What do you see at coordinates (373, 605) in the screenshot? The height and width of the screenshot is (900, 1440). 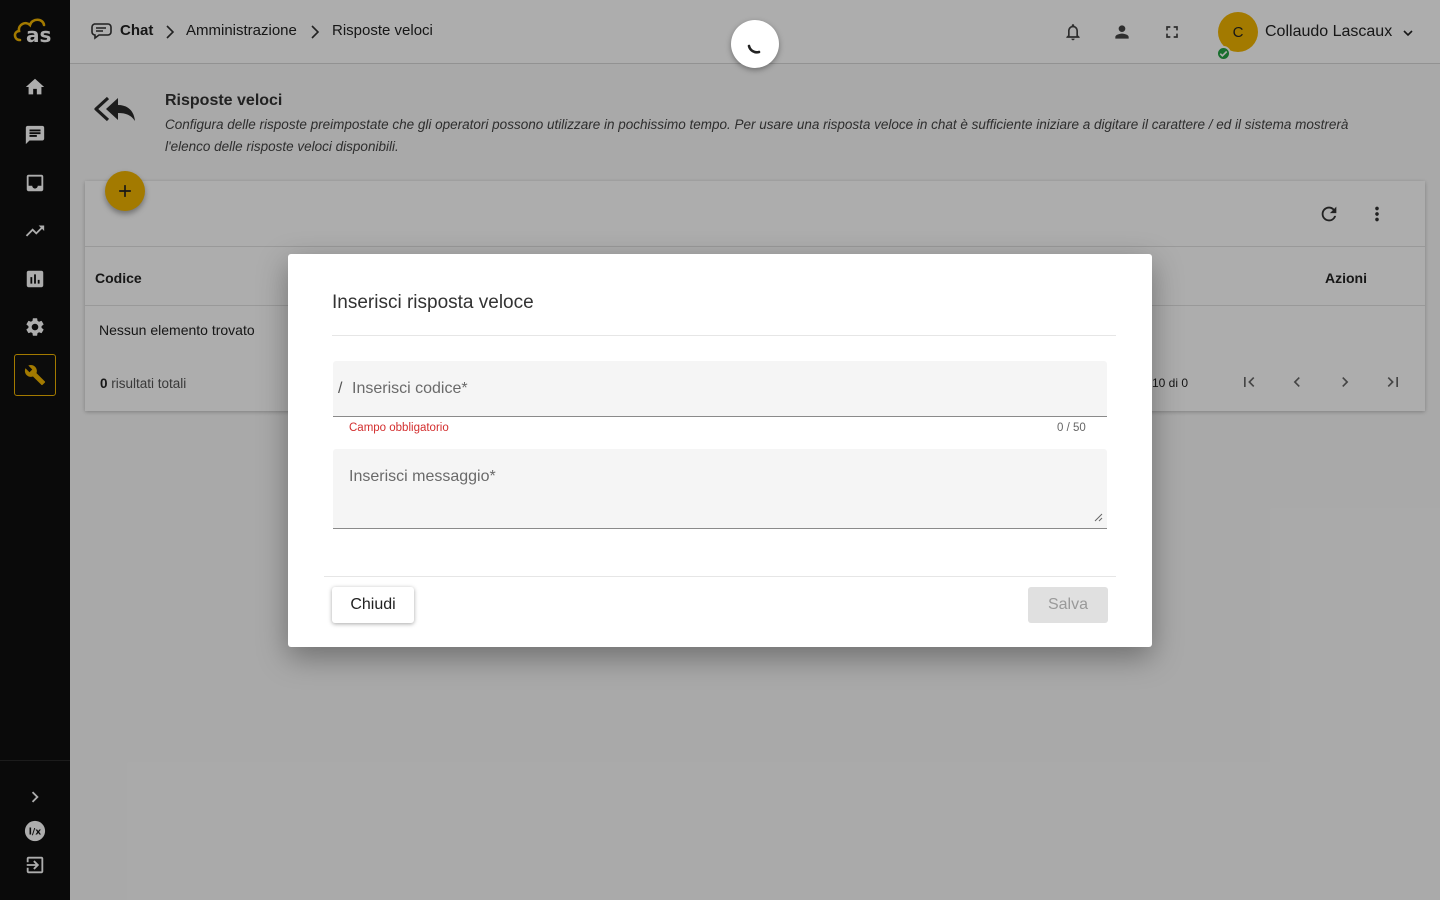 I see `close-button: Chiudi` at bounding box center [373, 605].